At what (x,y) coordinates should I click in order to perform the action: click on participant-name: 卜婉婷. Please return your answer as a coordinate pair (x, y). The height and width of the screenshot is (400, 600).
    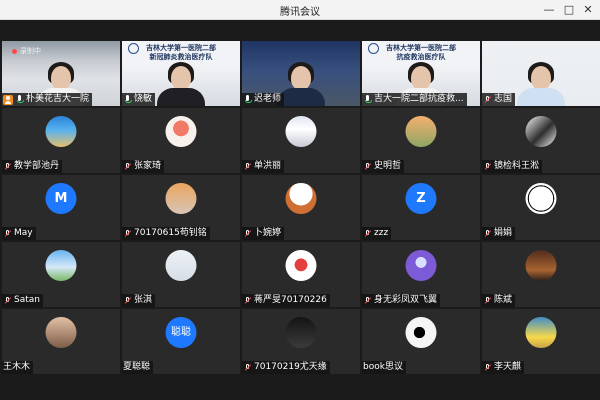
    Looking at the image, I should click on (268, 233).